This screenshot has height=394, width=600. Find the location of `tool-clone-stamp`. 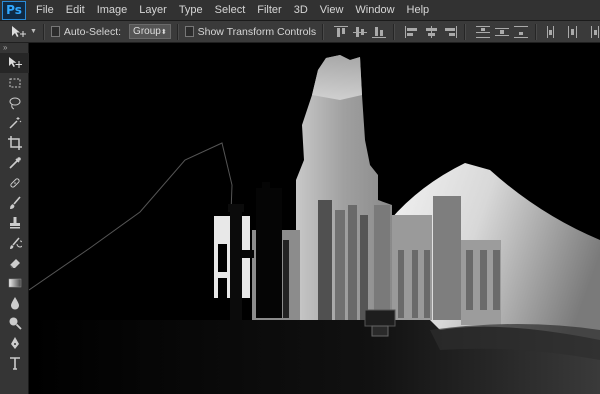

tool-clone-stamp is located at coordinates (14, 223).